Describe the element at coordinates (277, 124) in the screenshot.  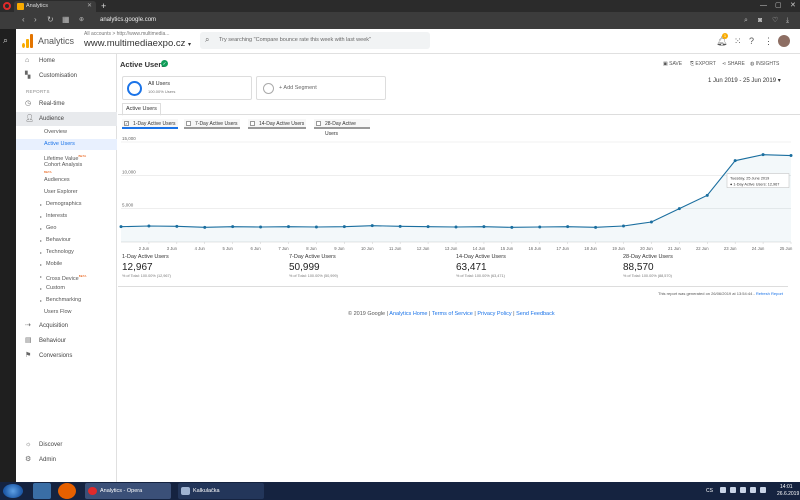
I see `metric-14day-toggle: 14-Day Active Users` at that location.